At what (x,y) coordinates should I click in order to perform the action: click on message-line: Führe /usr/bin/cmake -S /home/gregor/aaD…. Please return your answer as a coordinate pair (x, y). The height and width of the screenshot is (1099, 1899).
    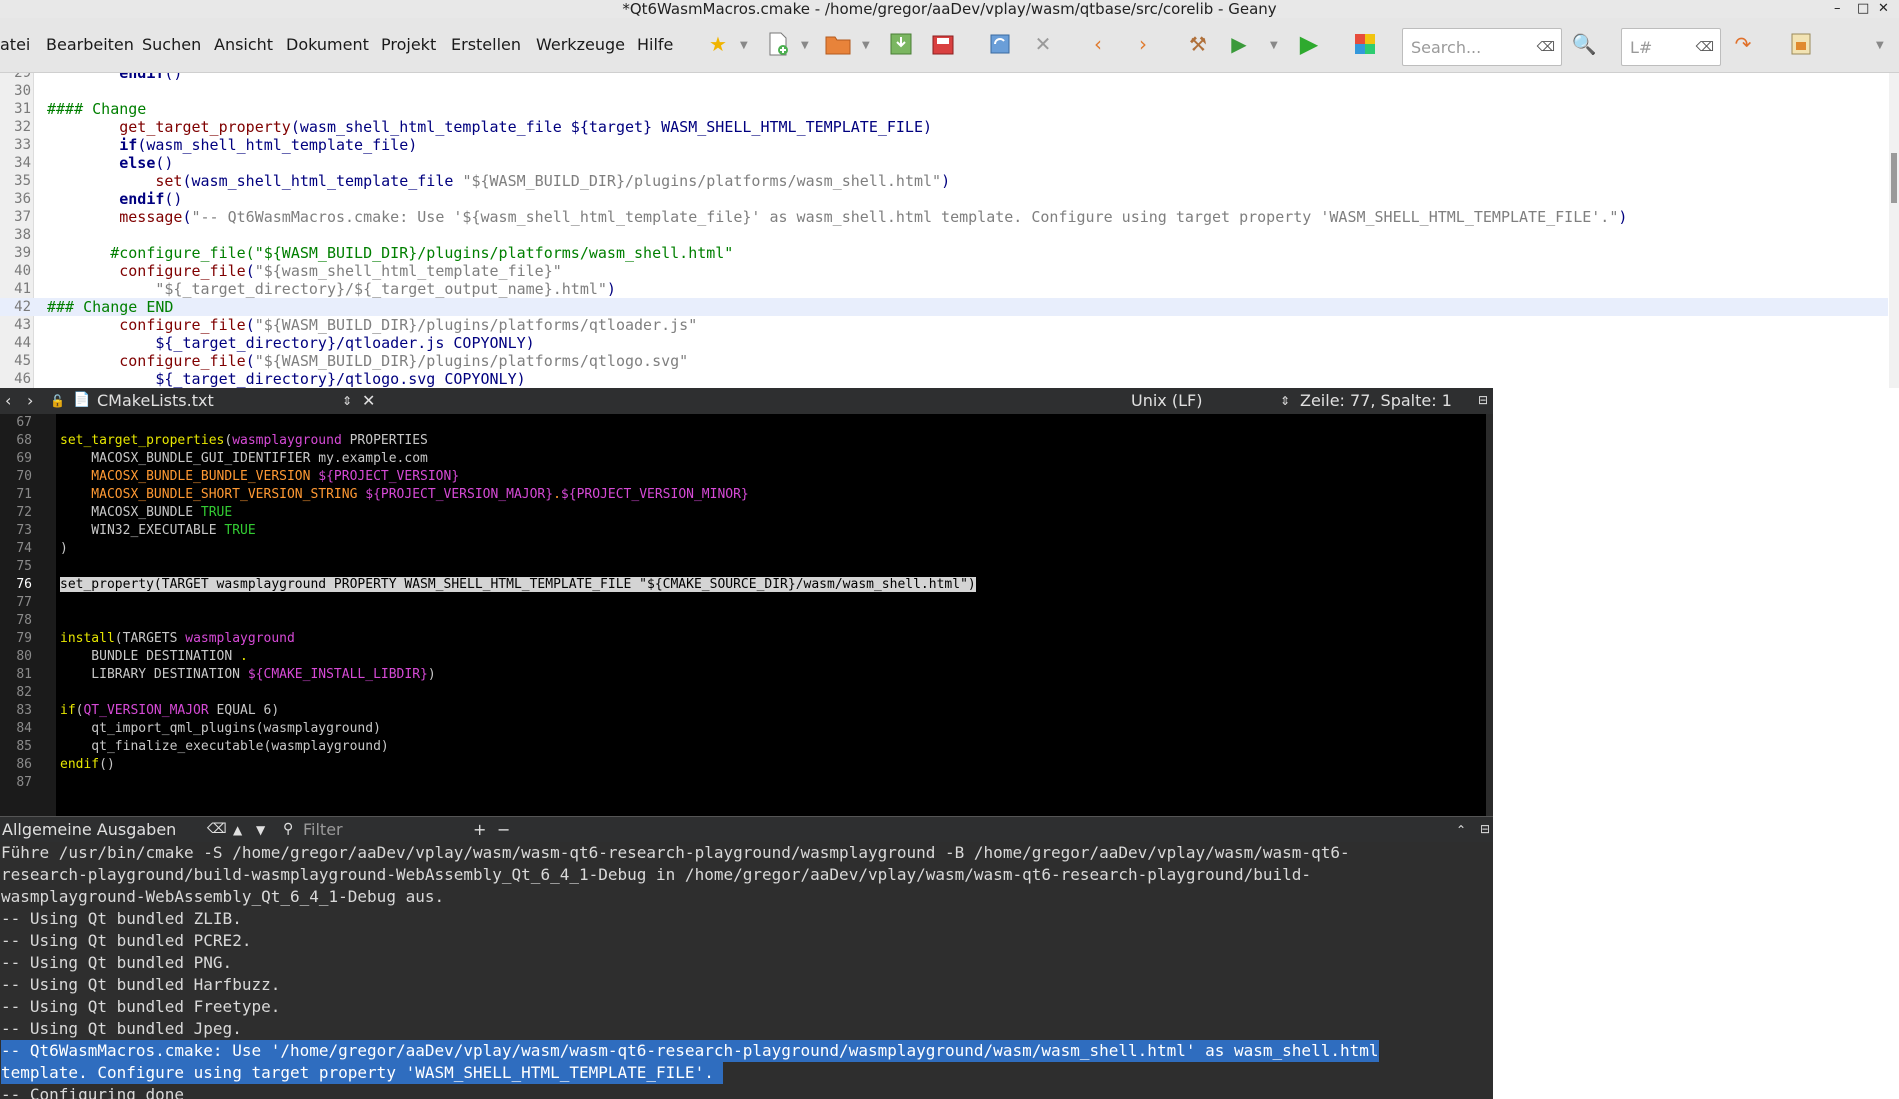
    Looking at the image, I should click on (675, 853).